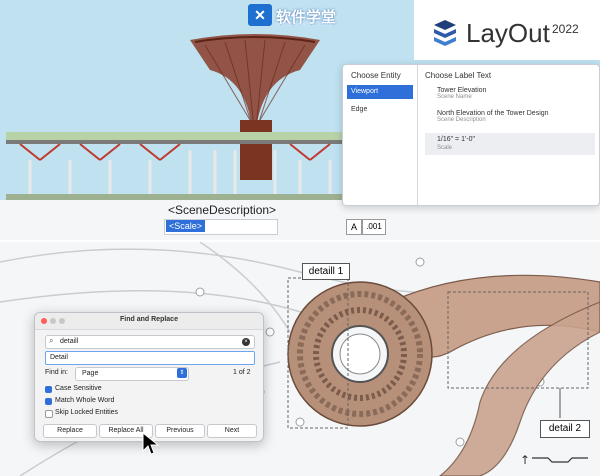 This screenshot has height=476, width=600. What do you see at coordinates (78, 388) in the screenshot?
I see `case-sensitive-label: Case Sensitive` at bounding box center [78, 388].